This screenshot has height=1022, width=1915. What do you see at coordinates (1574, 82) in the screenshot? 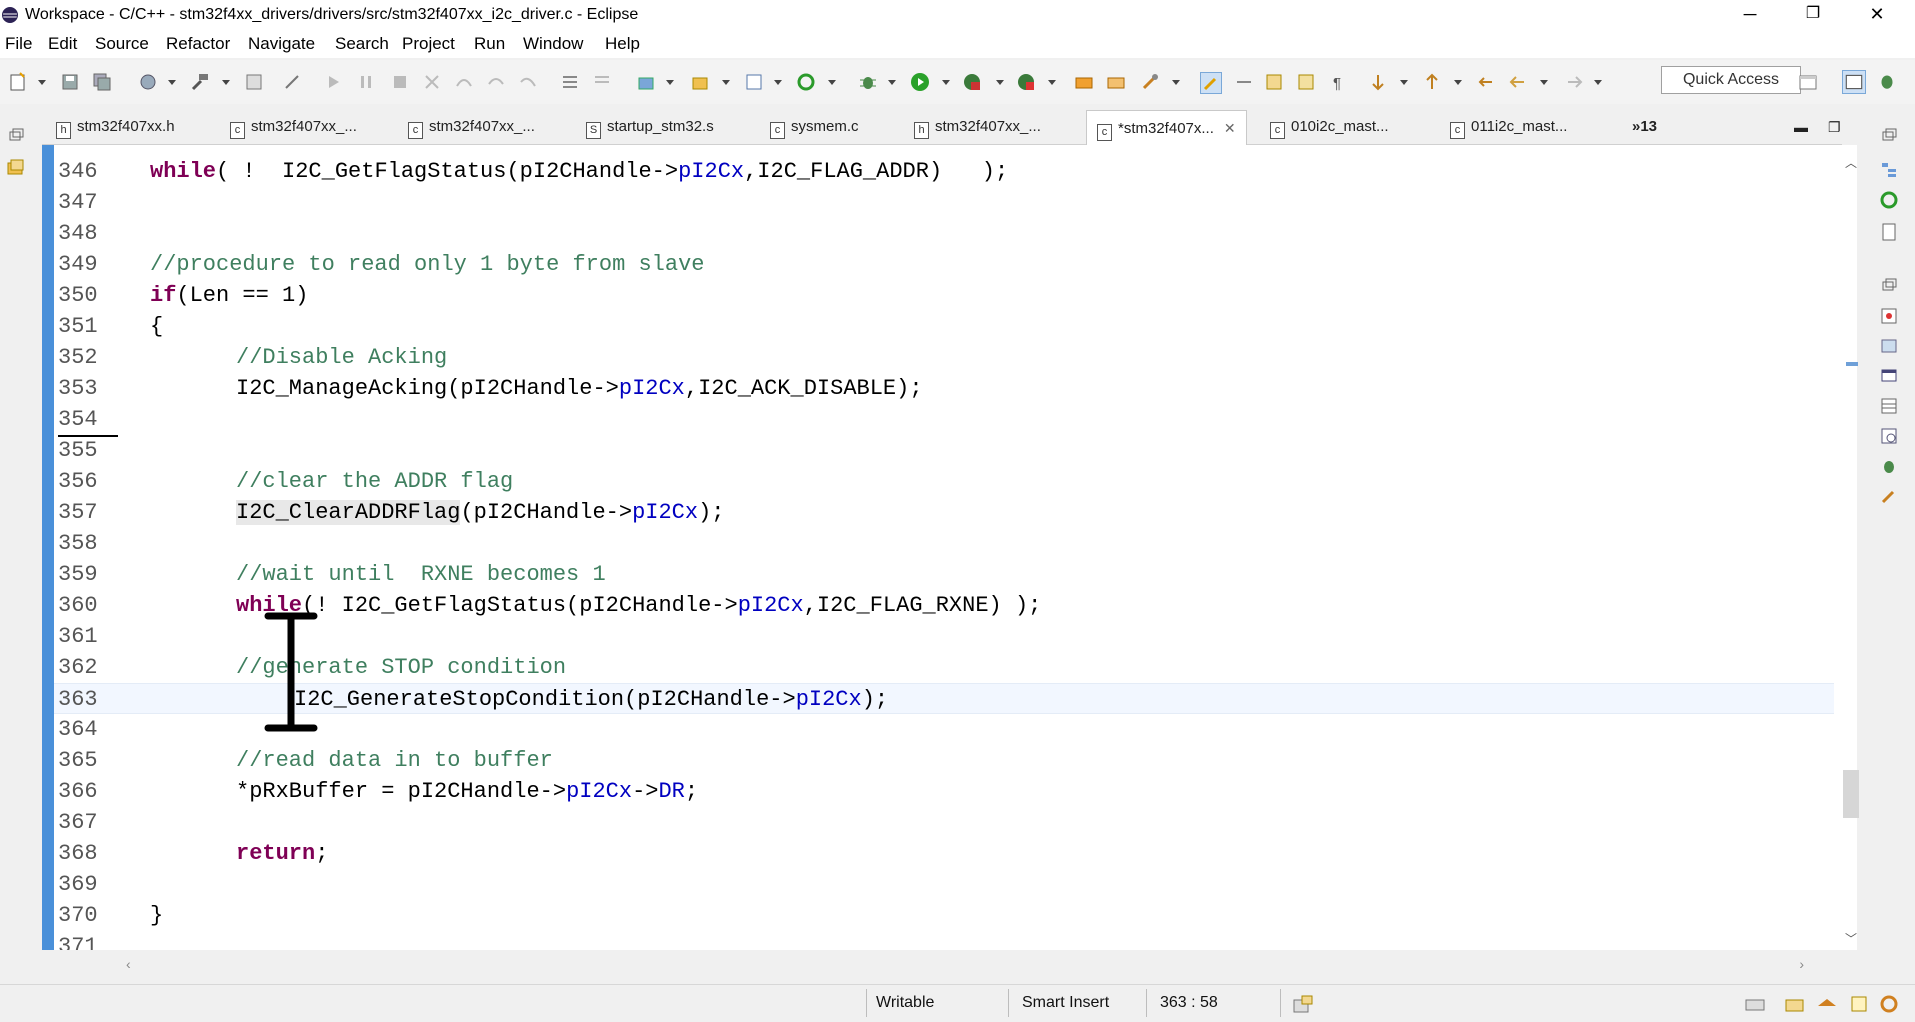
I see `forward-icon` at bounding box center [1574, 82].